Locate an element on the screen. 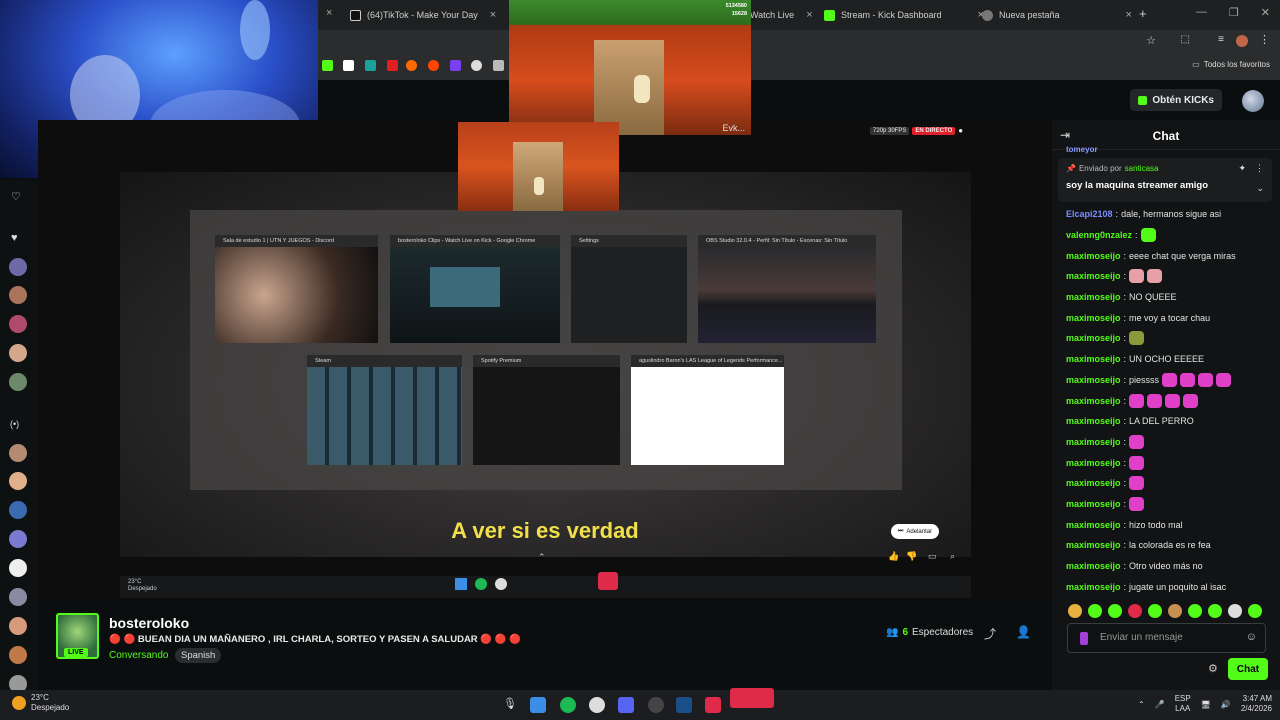  unpin-icon: ✦ is located at coordinates (1242, 168).